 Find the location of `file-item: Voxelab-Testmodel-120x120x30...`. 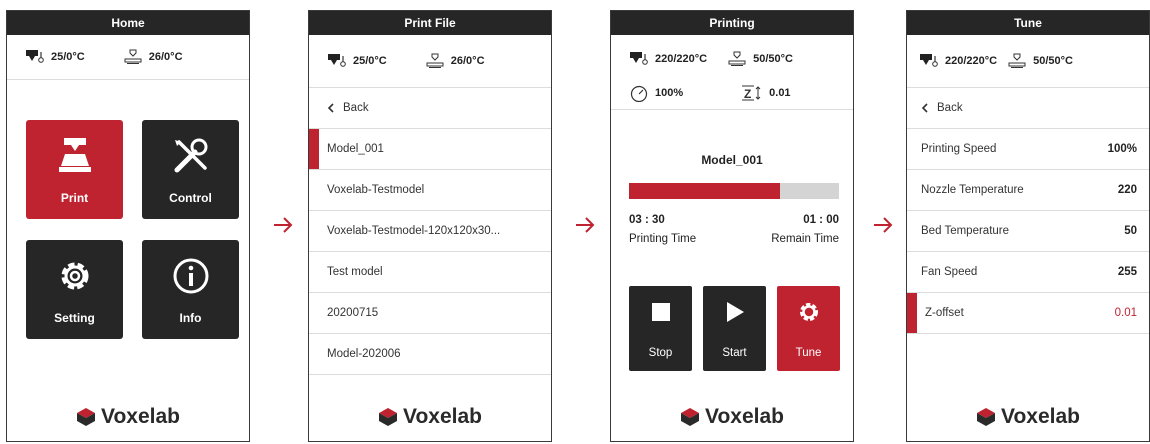

file-item: Voxelab-Testmodel-120x120x30... is located at coordinates (430, 231).